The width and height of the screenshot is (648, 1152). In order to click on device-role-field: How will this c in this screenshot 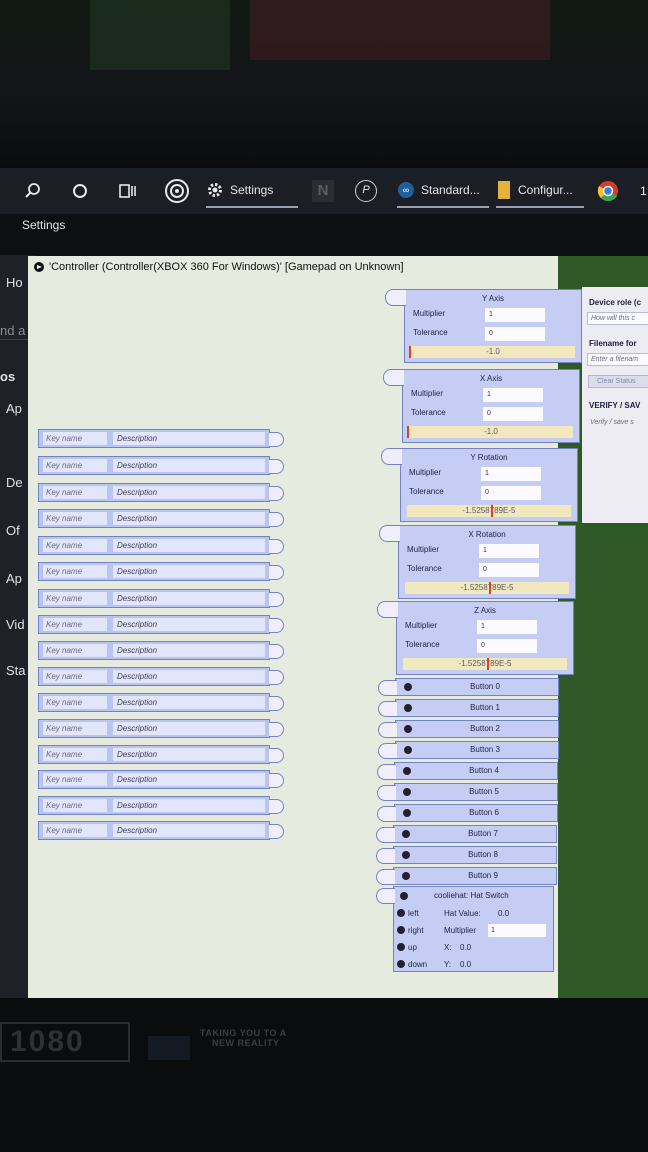, I will do `click(617, 318)`.